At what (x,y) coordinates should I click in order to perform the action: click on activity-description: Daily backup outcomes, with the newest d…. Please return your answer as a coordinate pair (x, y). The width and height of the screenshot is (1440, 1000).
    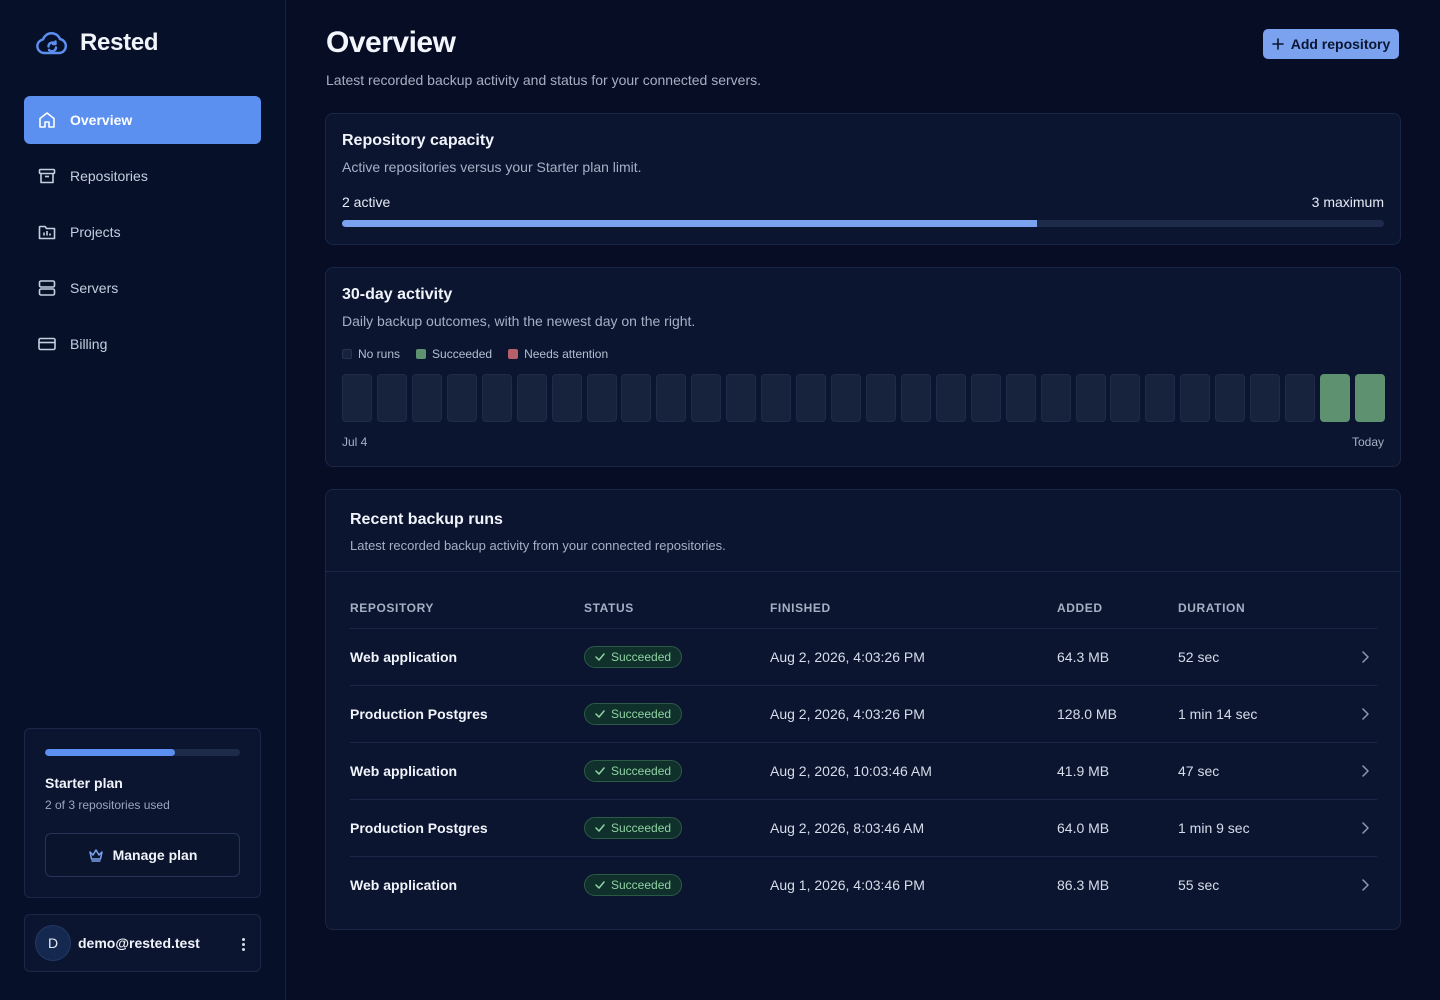
    Looking at the image, I should click on (519, 321).